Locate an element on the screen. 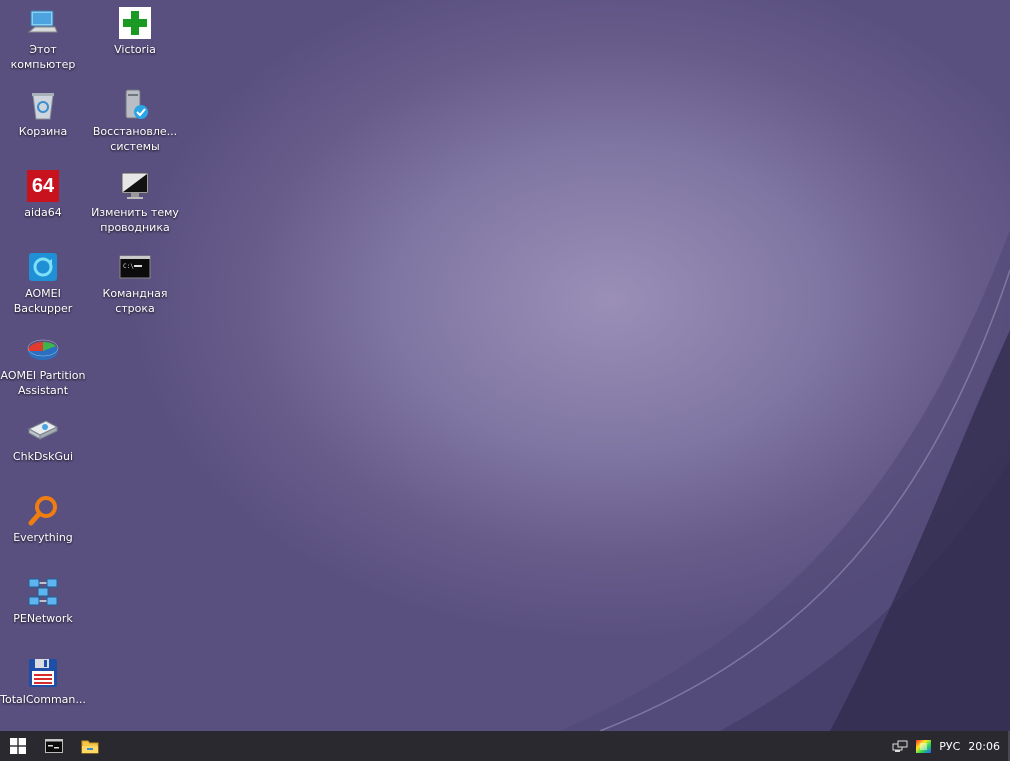 This screenshot has width=1010, height=761. icon-label: AOMEI Partition is located at coordinates (43, 375).